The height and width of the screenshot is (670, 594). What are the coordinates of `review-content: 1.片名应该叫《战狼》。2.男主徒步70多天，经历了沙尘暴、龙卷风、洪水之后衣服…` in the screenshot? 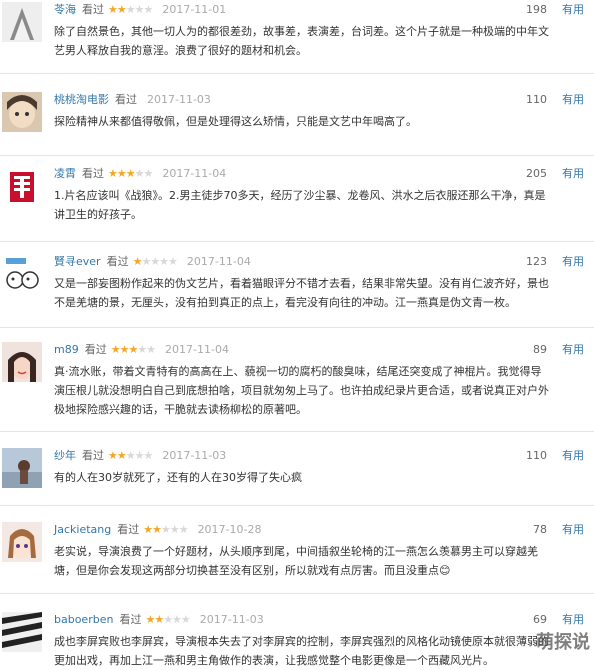 It's located at (300, 205).